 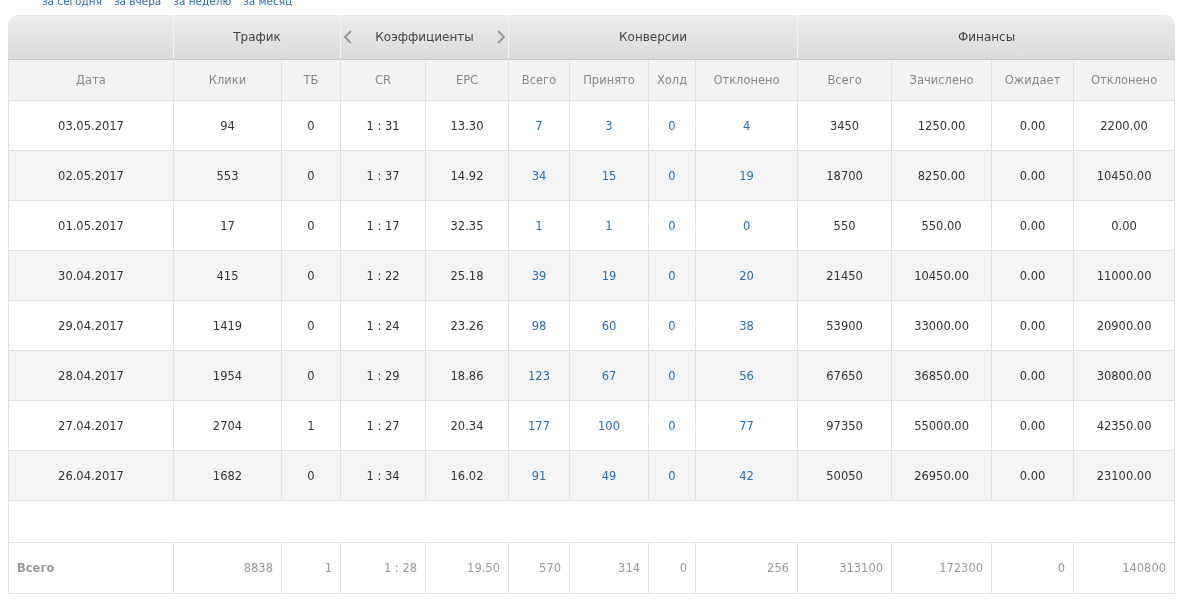 What do you see at coordinates (539, 475) in the screenshot?
I see `count-link: 91` at bounding box center [539, 475].